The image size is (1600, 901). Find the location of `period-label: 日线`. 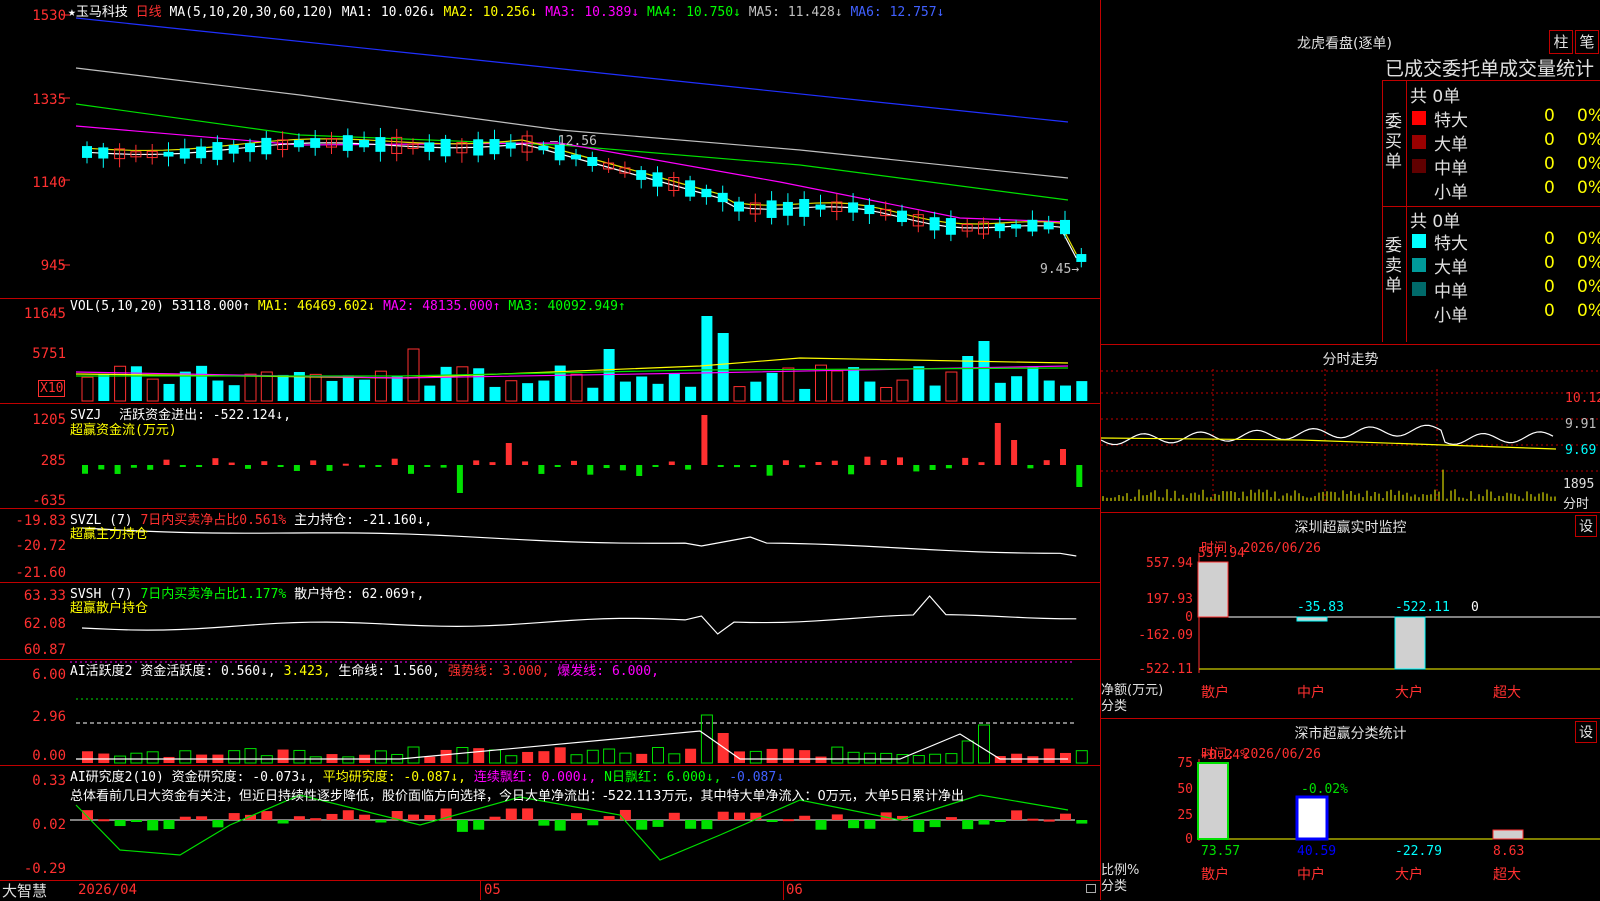

period-label: 日线 is located at coordinates (149, 12).